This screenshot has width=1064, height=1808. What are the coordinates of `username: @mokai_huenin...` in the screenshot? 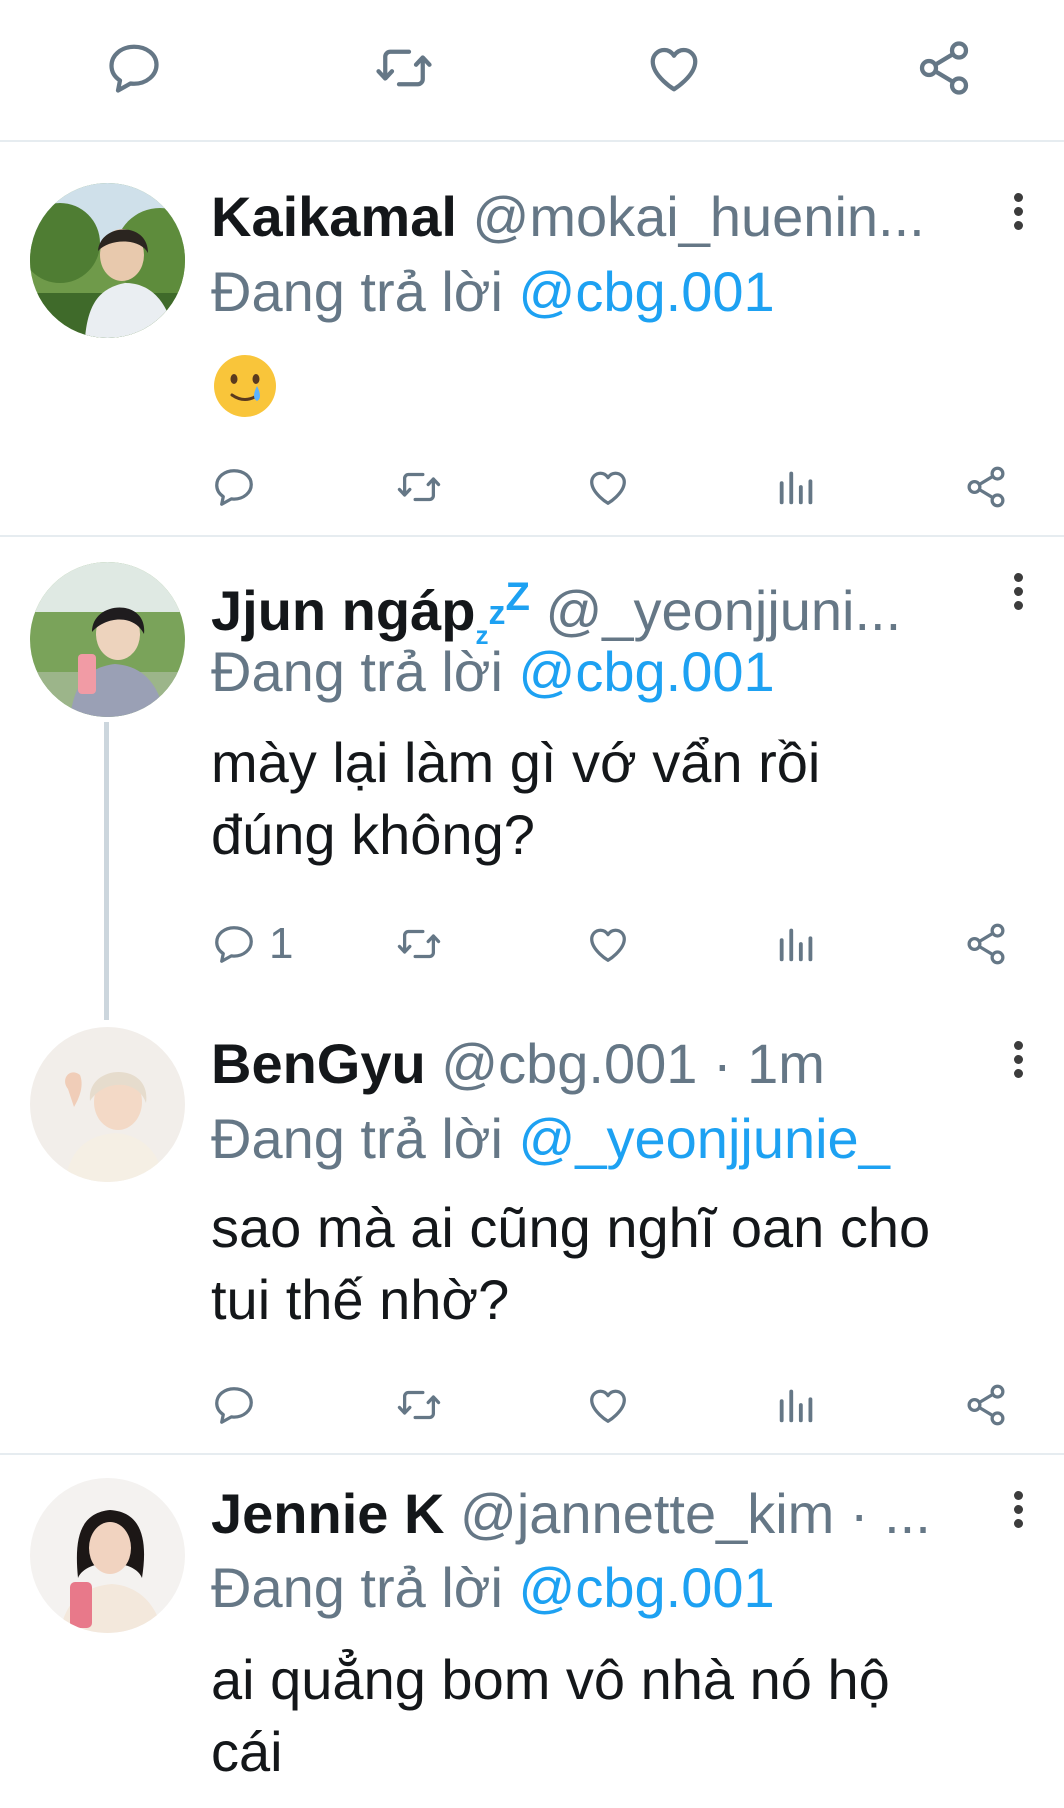 It's located at (699, 216).